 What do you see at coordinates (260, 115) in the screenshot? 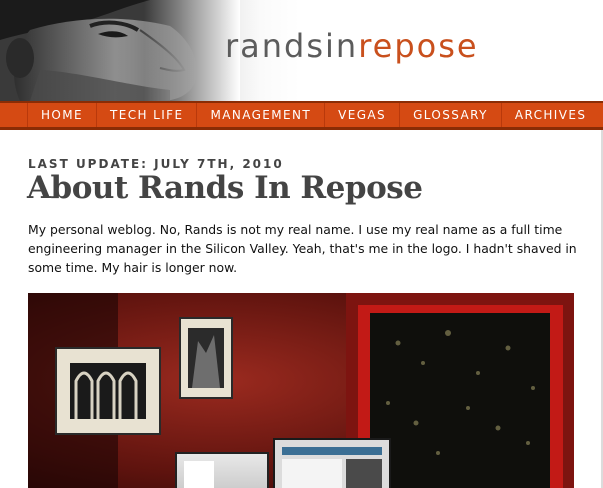
I see `nav-item-management: MANAGEMENT` at bounding box center [260, 115].